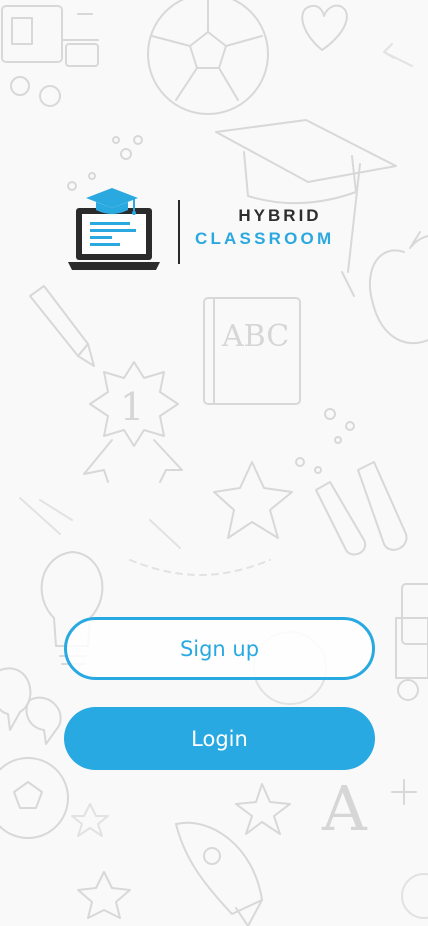 The width and height of the screenshot is (428, 926). I want to click on sign-up-button-label: Sign up, so click(219, 648).